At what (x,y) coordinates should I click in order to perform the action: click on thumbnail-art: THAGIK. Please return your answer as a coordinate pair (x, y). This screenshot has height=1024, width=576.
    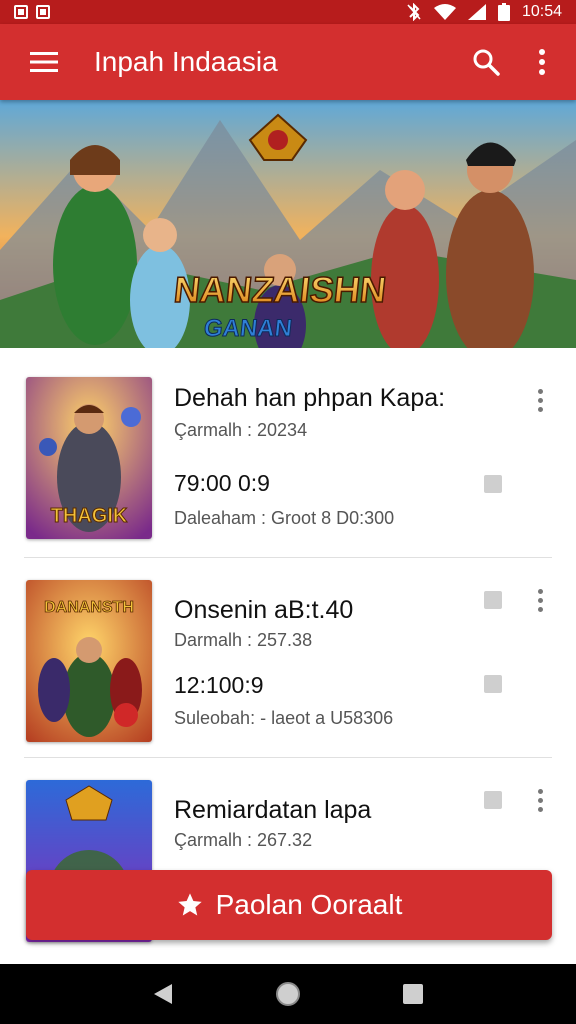
    Looking at the image, I should click on (89, 458).